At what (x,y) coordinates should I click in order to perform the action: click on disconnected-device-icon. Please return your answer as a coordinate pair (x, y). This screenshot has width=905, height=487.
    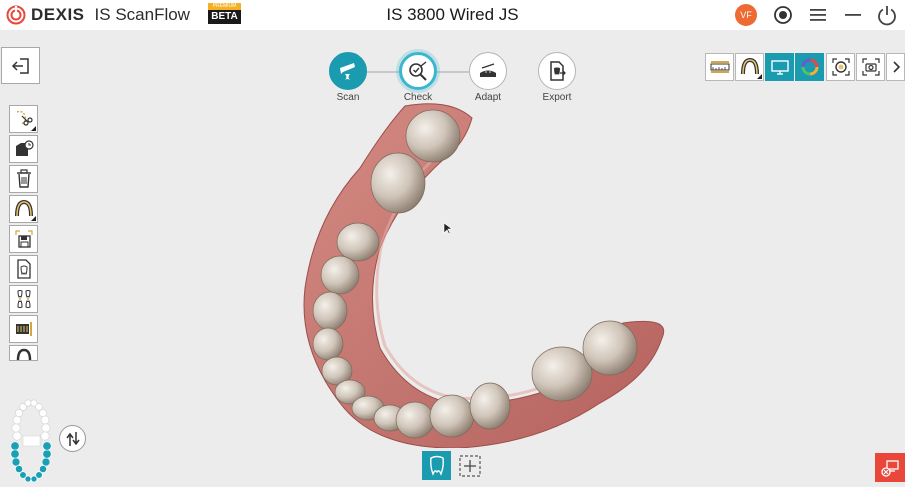
    Looking at the image, I should click on (890, 468).